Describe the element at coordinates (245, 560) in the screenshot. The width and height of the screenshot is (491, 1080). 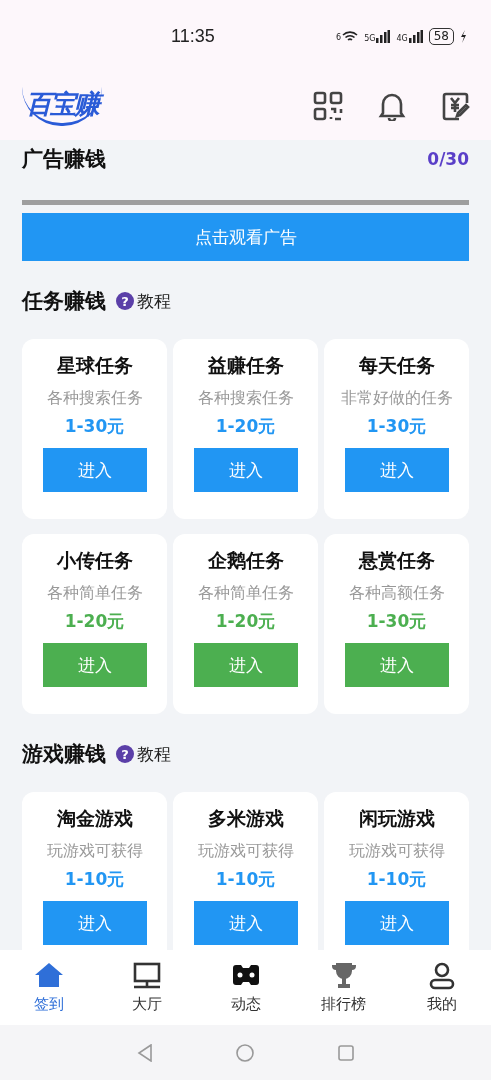
I see `card-title: 企鹅任务` at that location.